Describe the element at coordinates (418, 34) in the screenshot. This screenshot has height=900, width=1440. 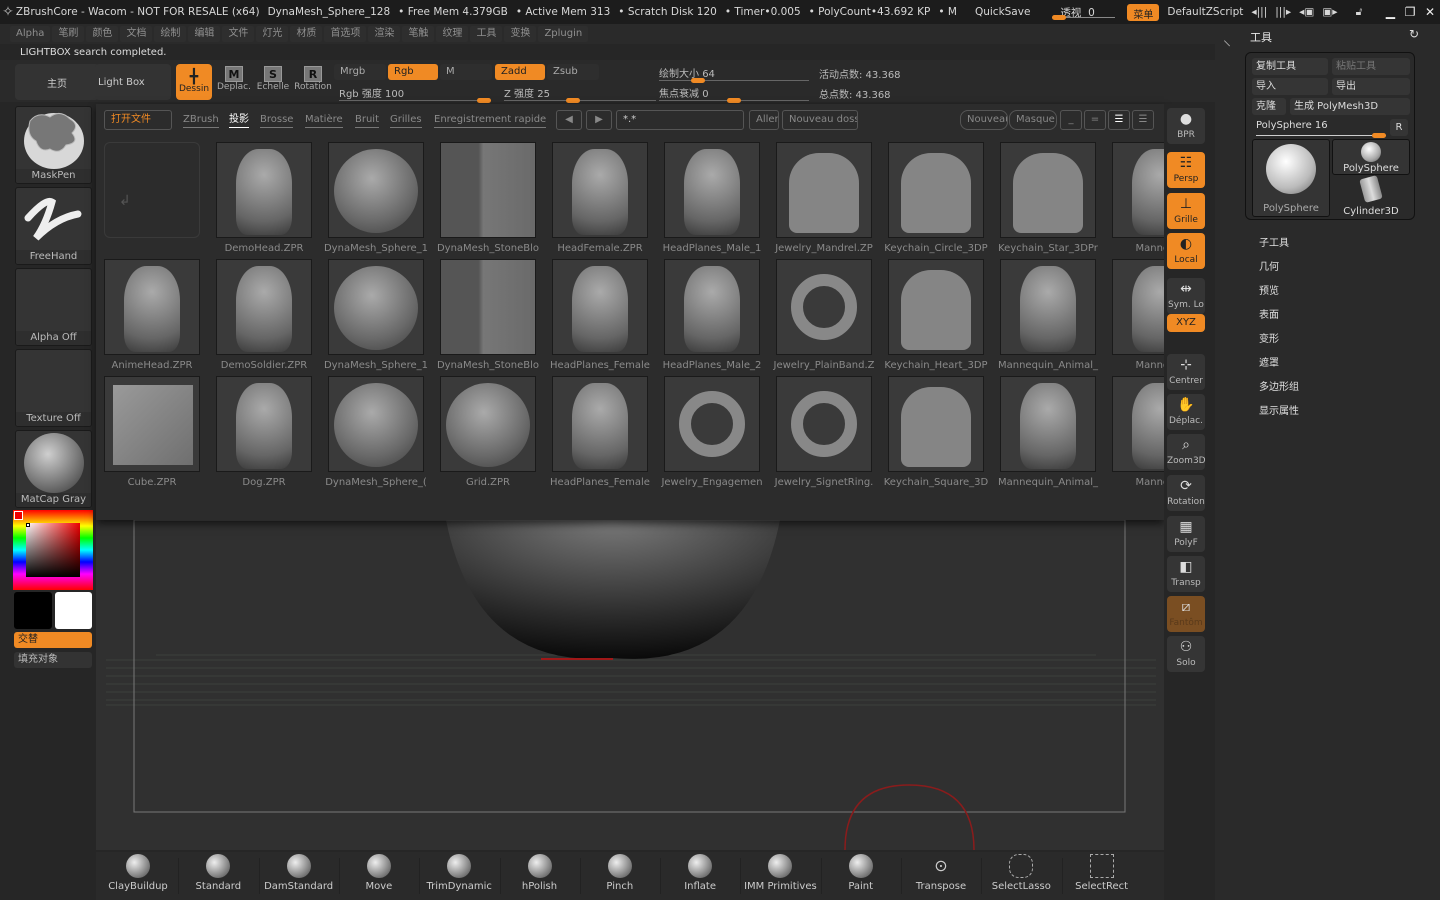
I see `menu-item: 笔触` at that location.